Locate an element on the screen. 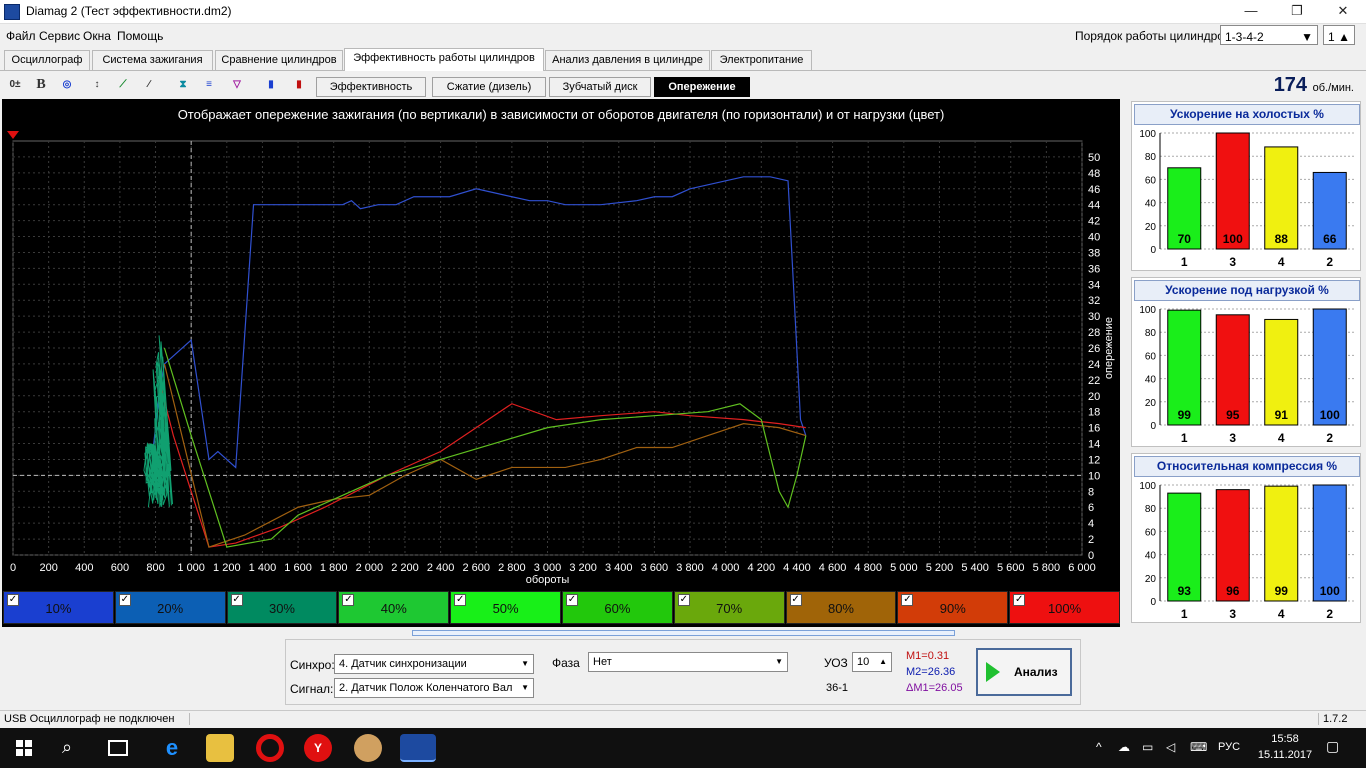 This screenshot has width=1366, height=768. explorer-icon is located at coordinates (220, 748).